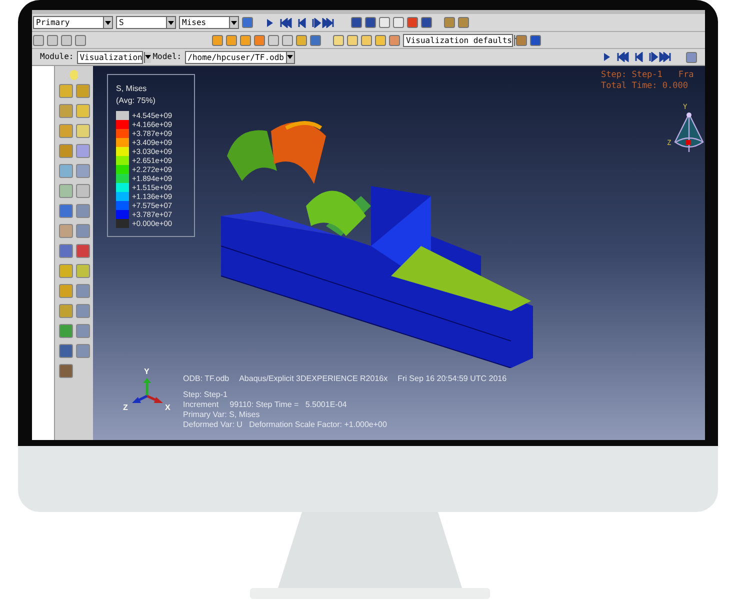 This screenshot has height=601, width=738. I want to click on odb-label: ODB: TF.odb, so click(206, 379).